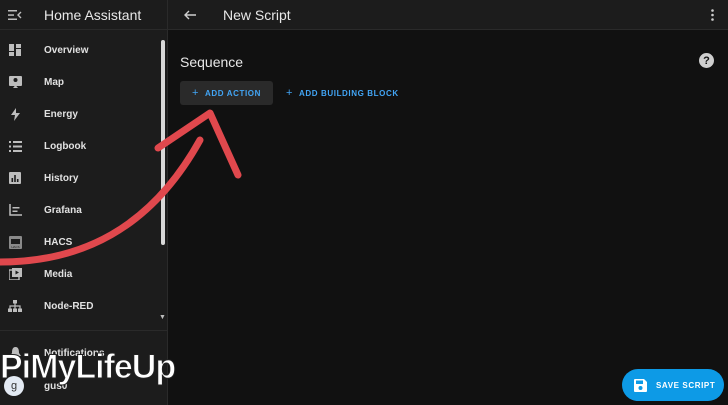 The height and width of the screenshot is (405, 728). I want to click on more-options-button, so click(712, 15).